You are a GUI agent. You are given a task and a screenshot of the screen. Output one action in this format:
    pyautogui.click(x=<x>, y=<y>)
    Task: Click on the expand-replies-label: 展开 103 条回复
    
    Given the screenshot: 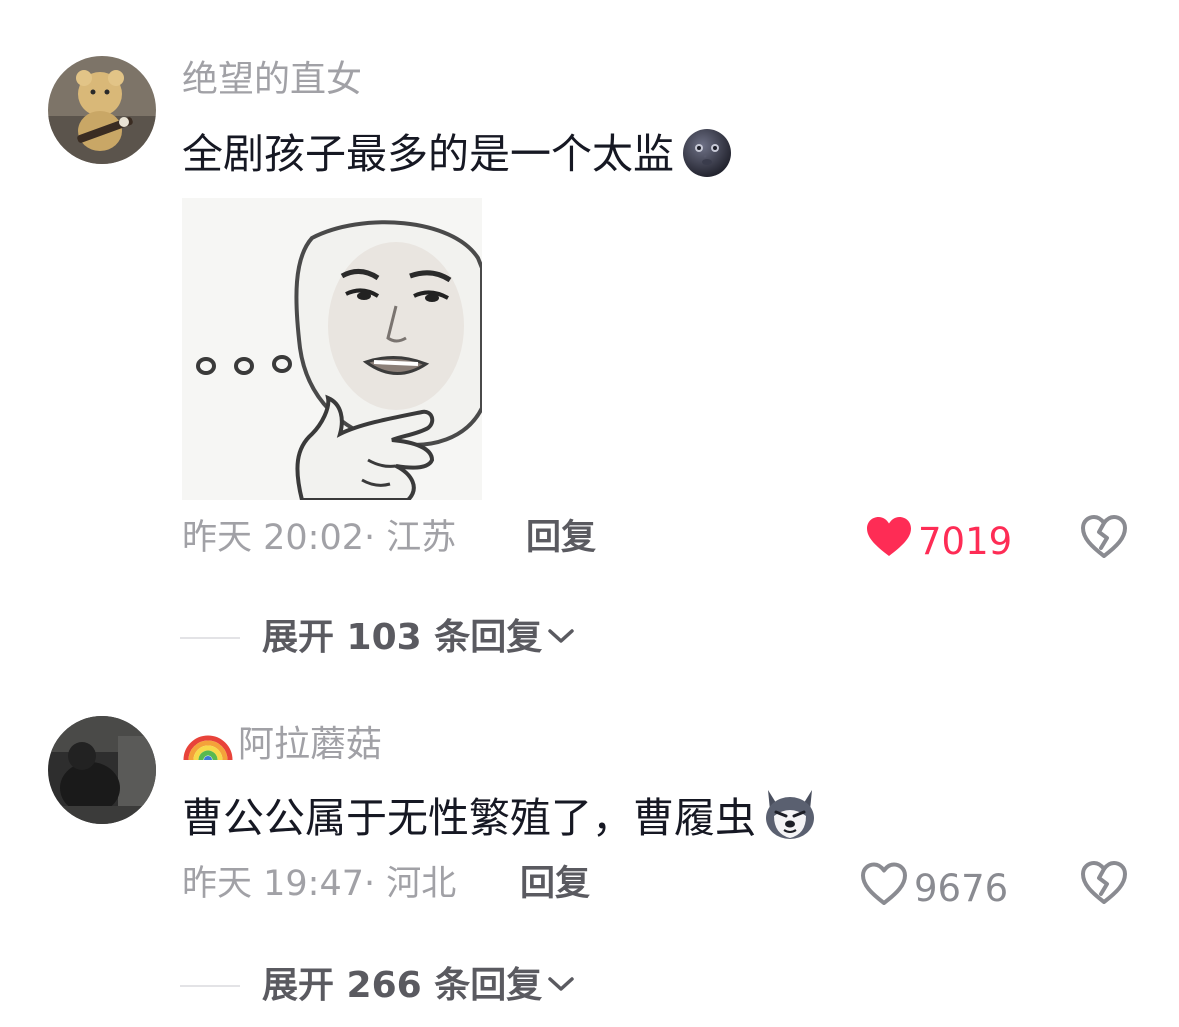 What is the action you would take?
    pyautogui.click(x=402, y=637)
    